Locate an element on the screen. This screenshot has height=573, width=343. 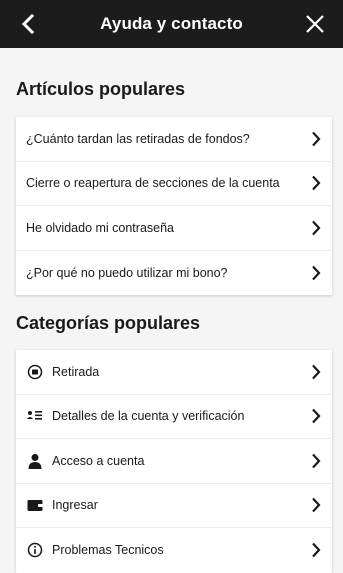
category-item-account-verification: Detalles de la cuenta y verificación is located at coordinates (174, 417).